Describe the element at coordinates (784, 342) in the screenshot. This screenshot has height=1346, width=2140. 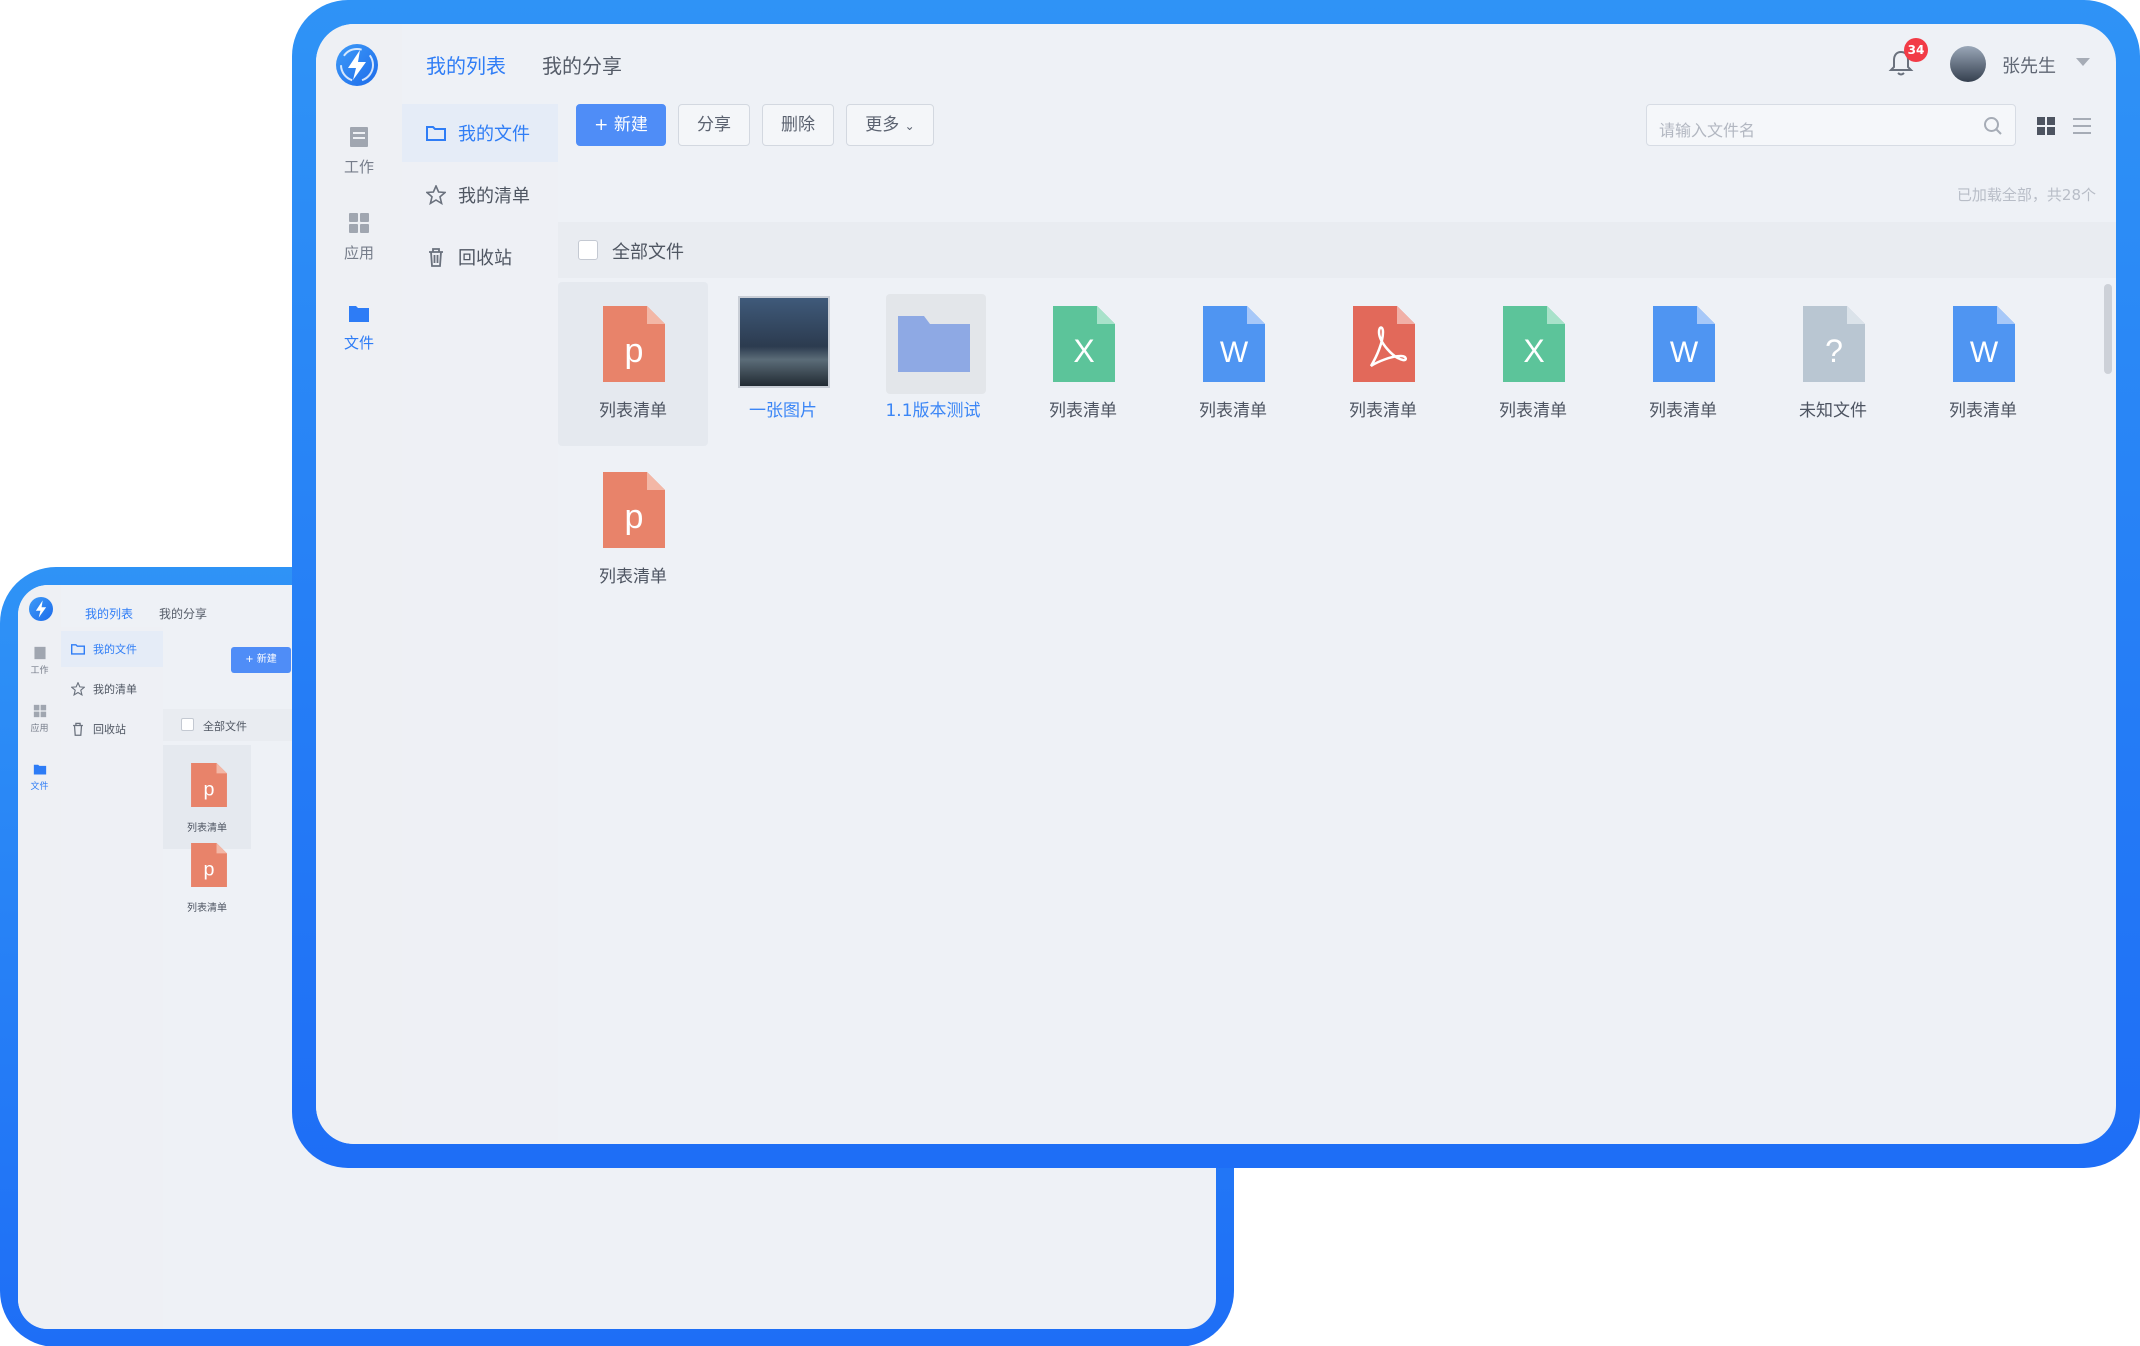
I see `image-thumbnail` at that location.